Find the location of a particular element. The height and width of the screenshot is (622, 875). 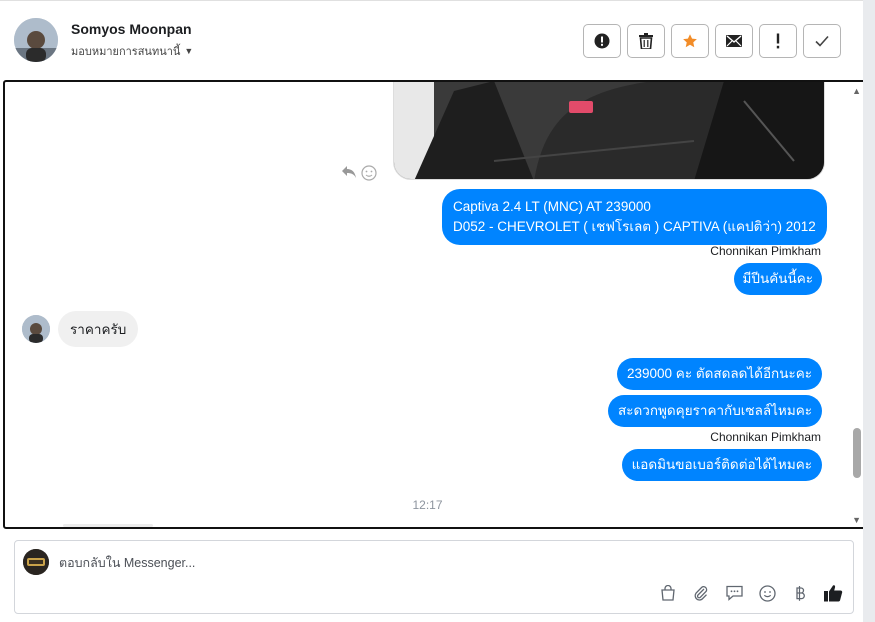

scroll-down-arrow-icon: ▼ is located at coordinates (856, 520).